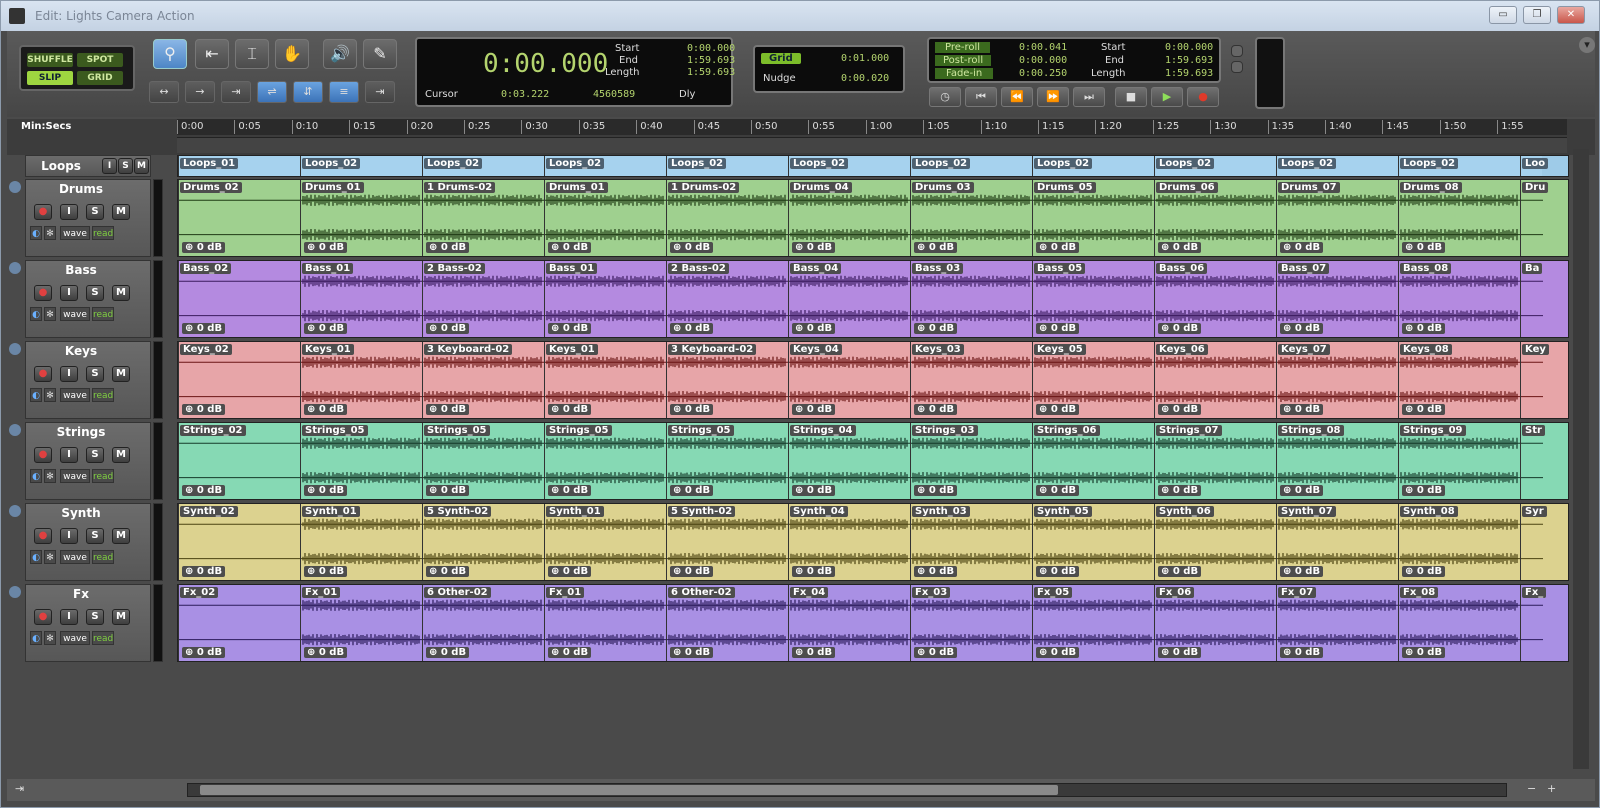 The height and width of the screenshot is (808, 1600). Describe the element at coordinates (292, 54) in the screenshot. I see `grabber-tool-icon: ✋` at that location.